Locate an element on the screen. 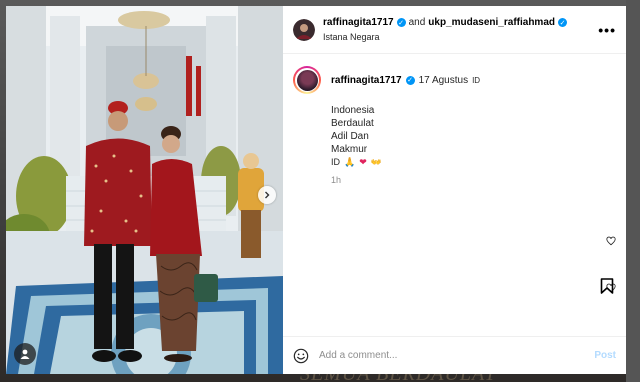 The width and height of the screenshot is (640, 382). author-username: raffinagita1717 is located at coordinates (358, 22).